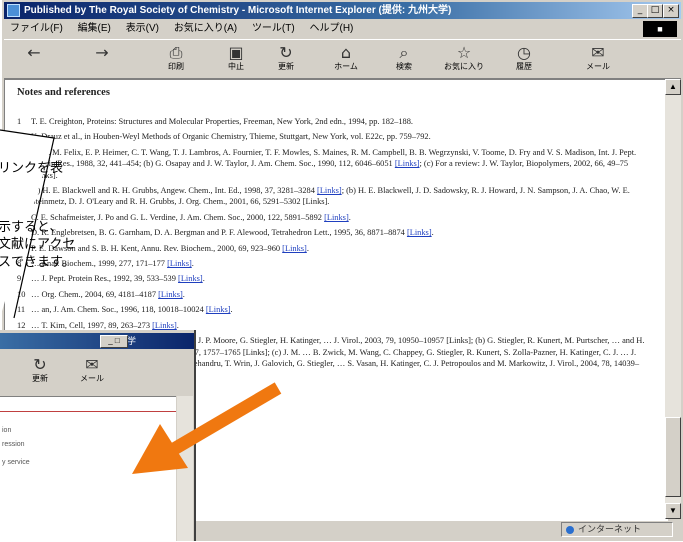 The height and width of the screenshot is (542, 683). Describe the element at coordinates (92, 325) in the screenshot. I see `reference-text: … T. Kim, Cell, 1997, 89, 263–273` at that location.